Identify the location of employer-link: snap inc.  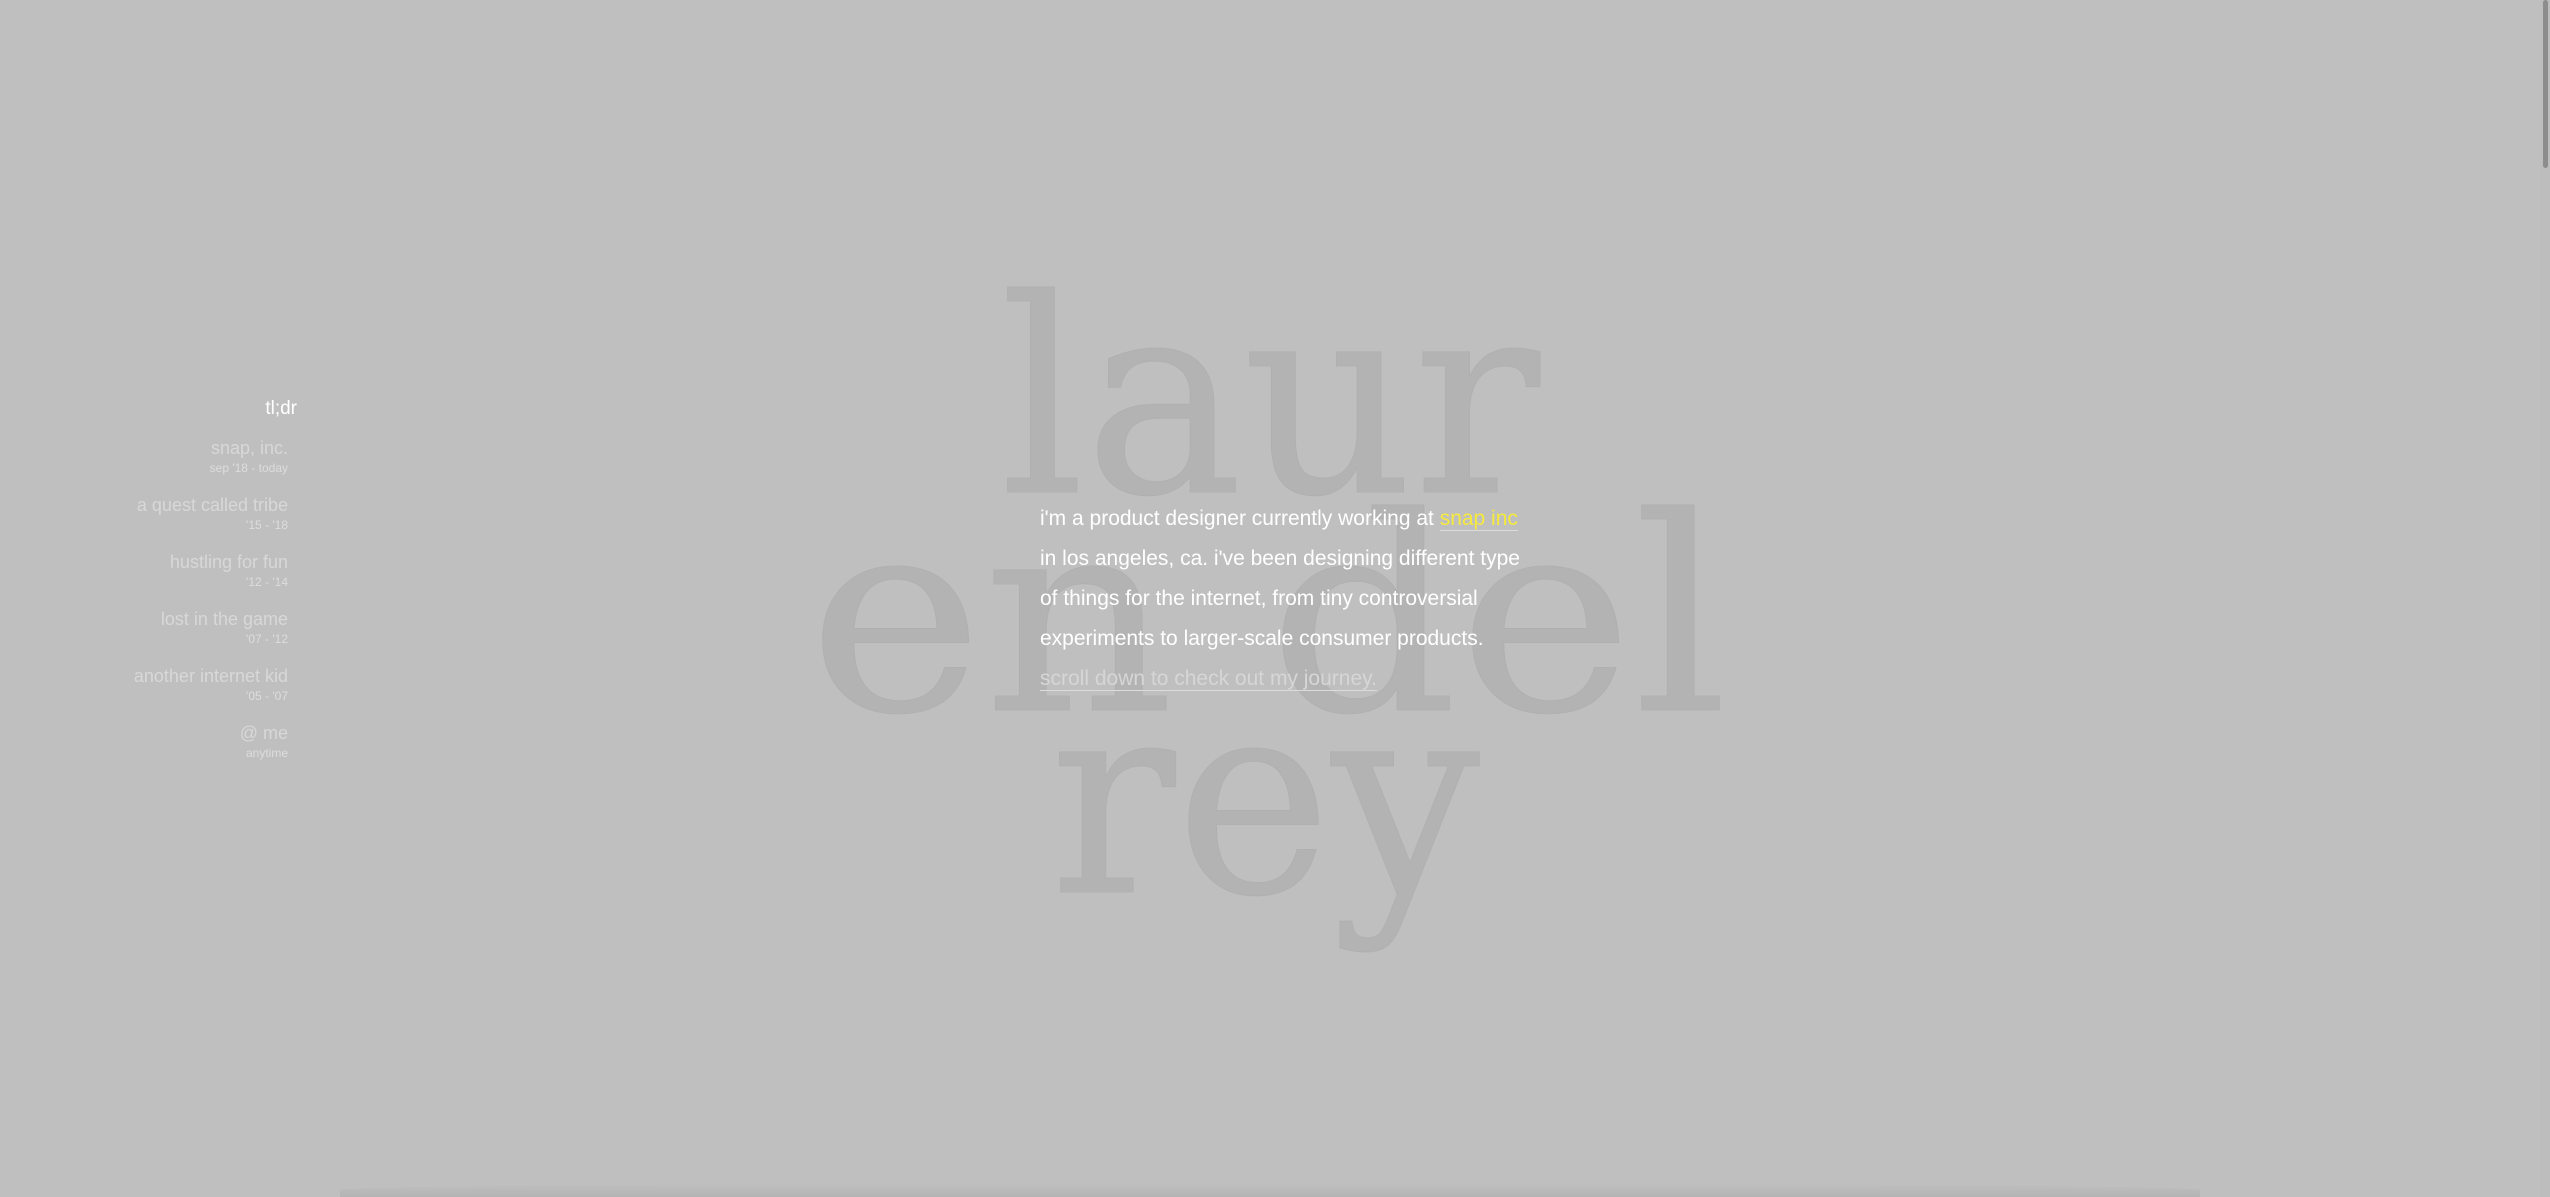
(1478, 519).